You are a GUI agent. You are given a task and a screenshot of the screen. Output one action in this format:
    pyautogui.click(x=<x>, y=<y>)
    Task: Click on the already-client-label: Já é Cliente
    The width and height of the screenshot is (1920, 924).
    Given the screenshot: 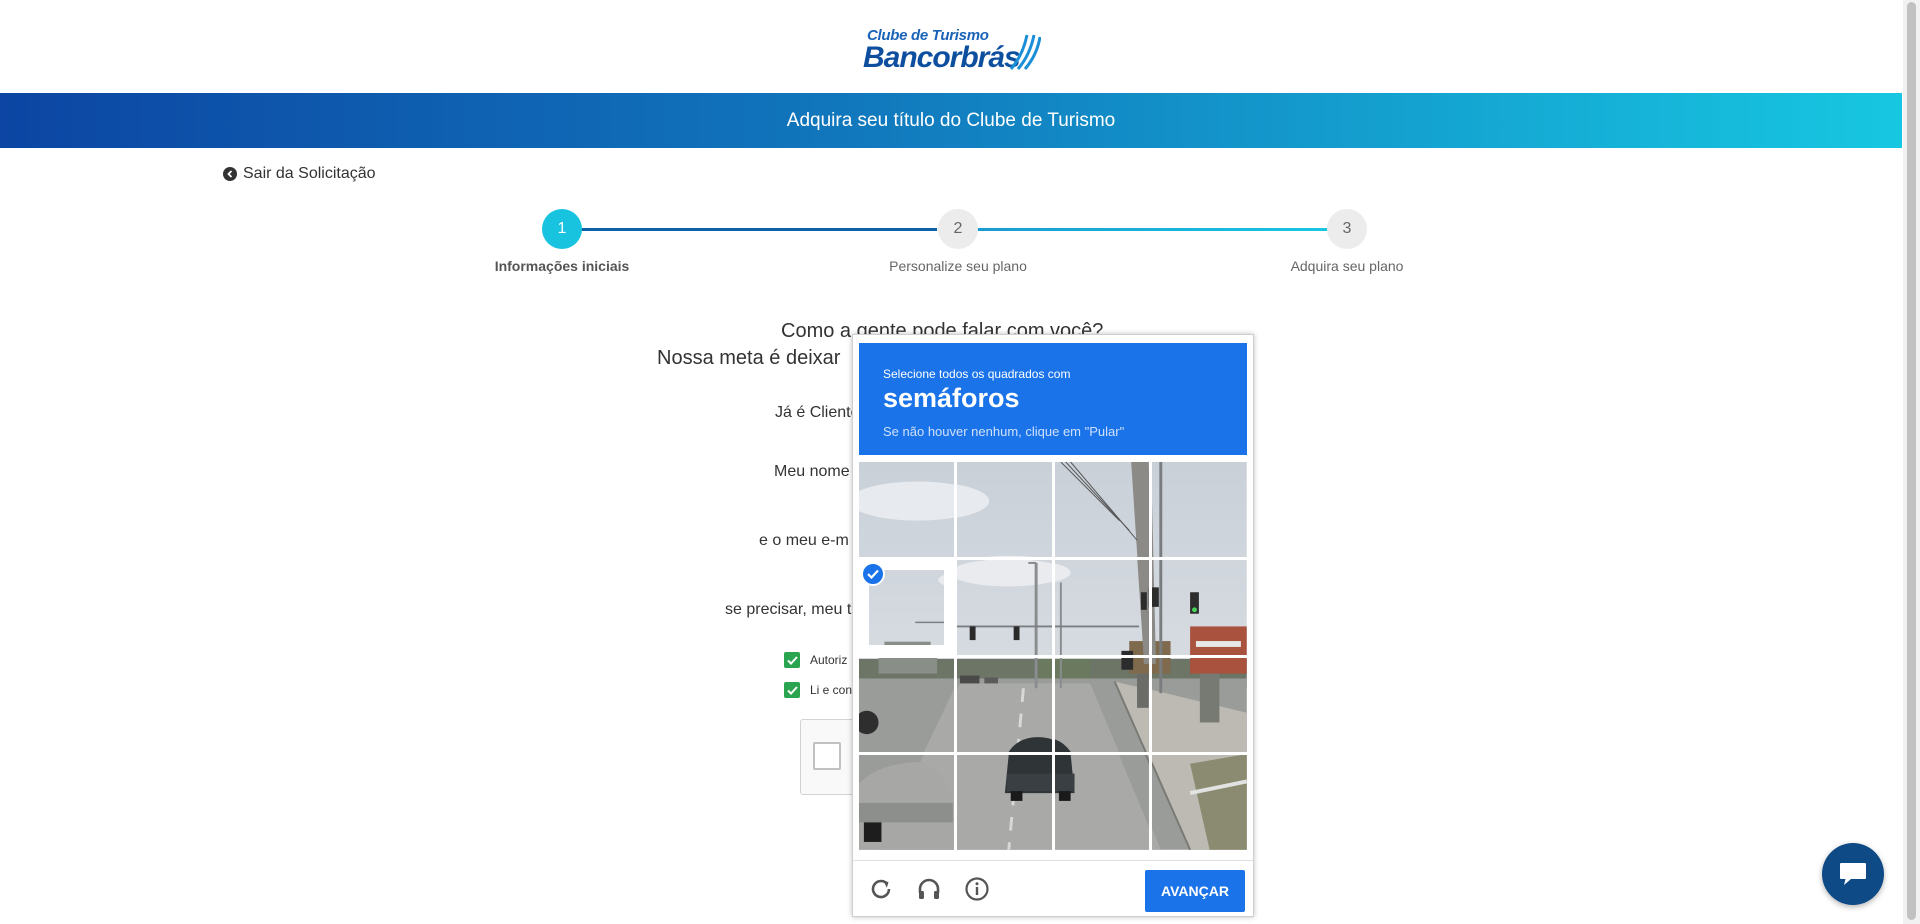 What is the action you would take?
    pyautogui.click(x=817, y=412)
    